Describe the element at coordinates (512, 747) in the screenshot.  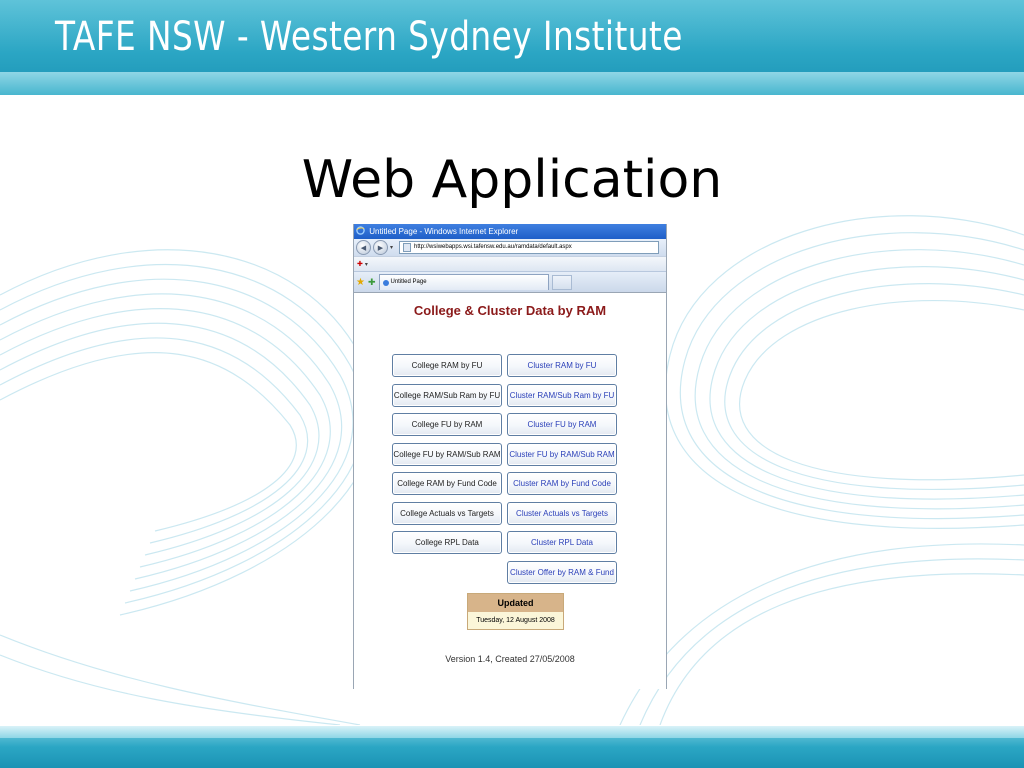
I see `slide-footer-band` at that location.